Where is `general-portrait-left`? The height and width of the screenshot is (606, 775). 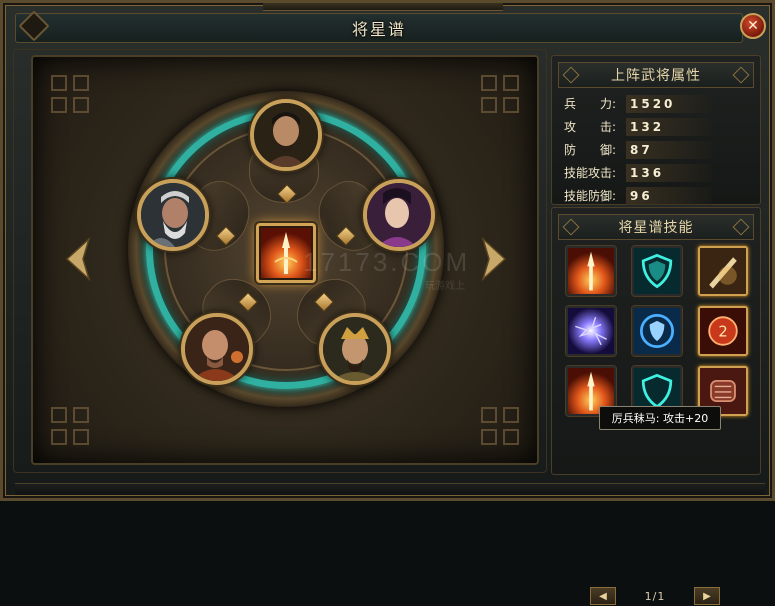 general-portrait-left is located at coordinates (173, 215).